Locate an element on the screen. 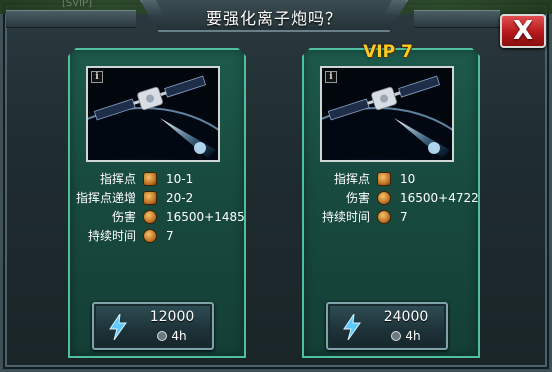  stats-list-standard: 指挥点 10-1 指挥点递增 20-2 伤害 16500+1485 持续时间 7 is located at coordinates (158, 208).